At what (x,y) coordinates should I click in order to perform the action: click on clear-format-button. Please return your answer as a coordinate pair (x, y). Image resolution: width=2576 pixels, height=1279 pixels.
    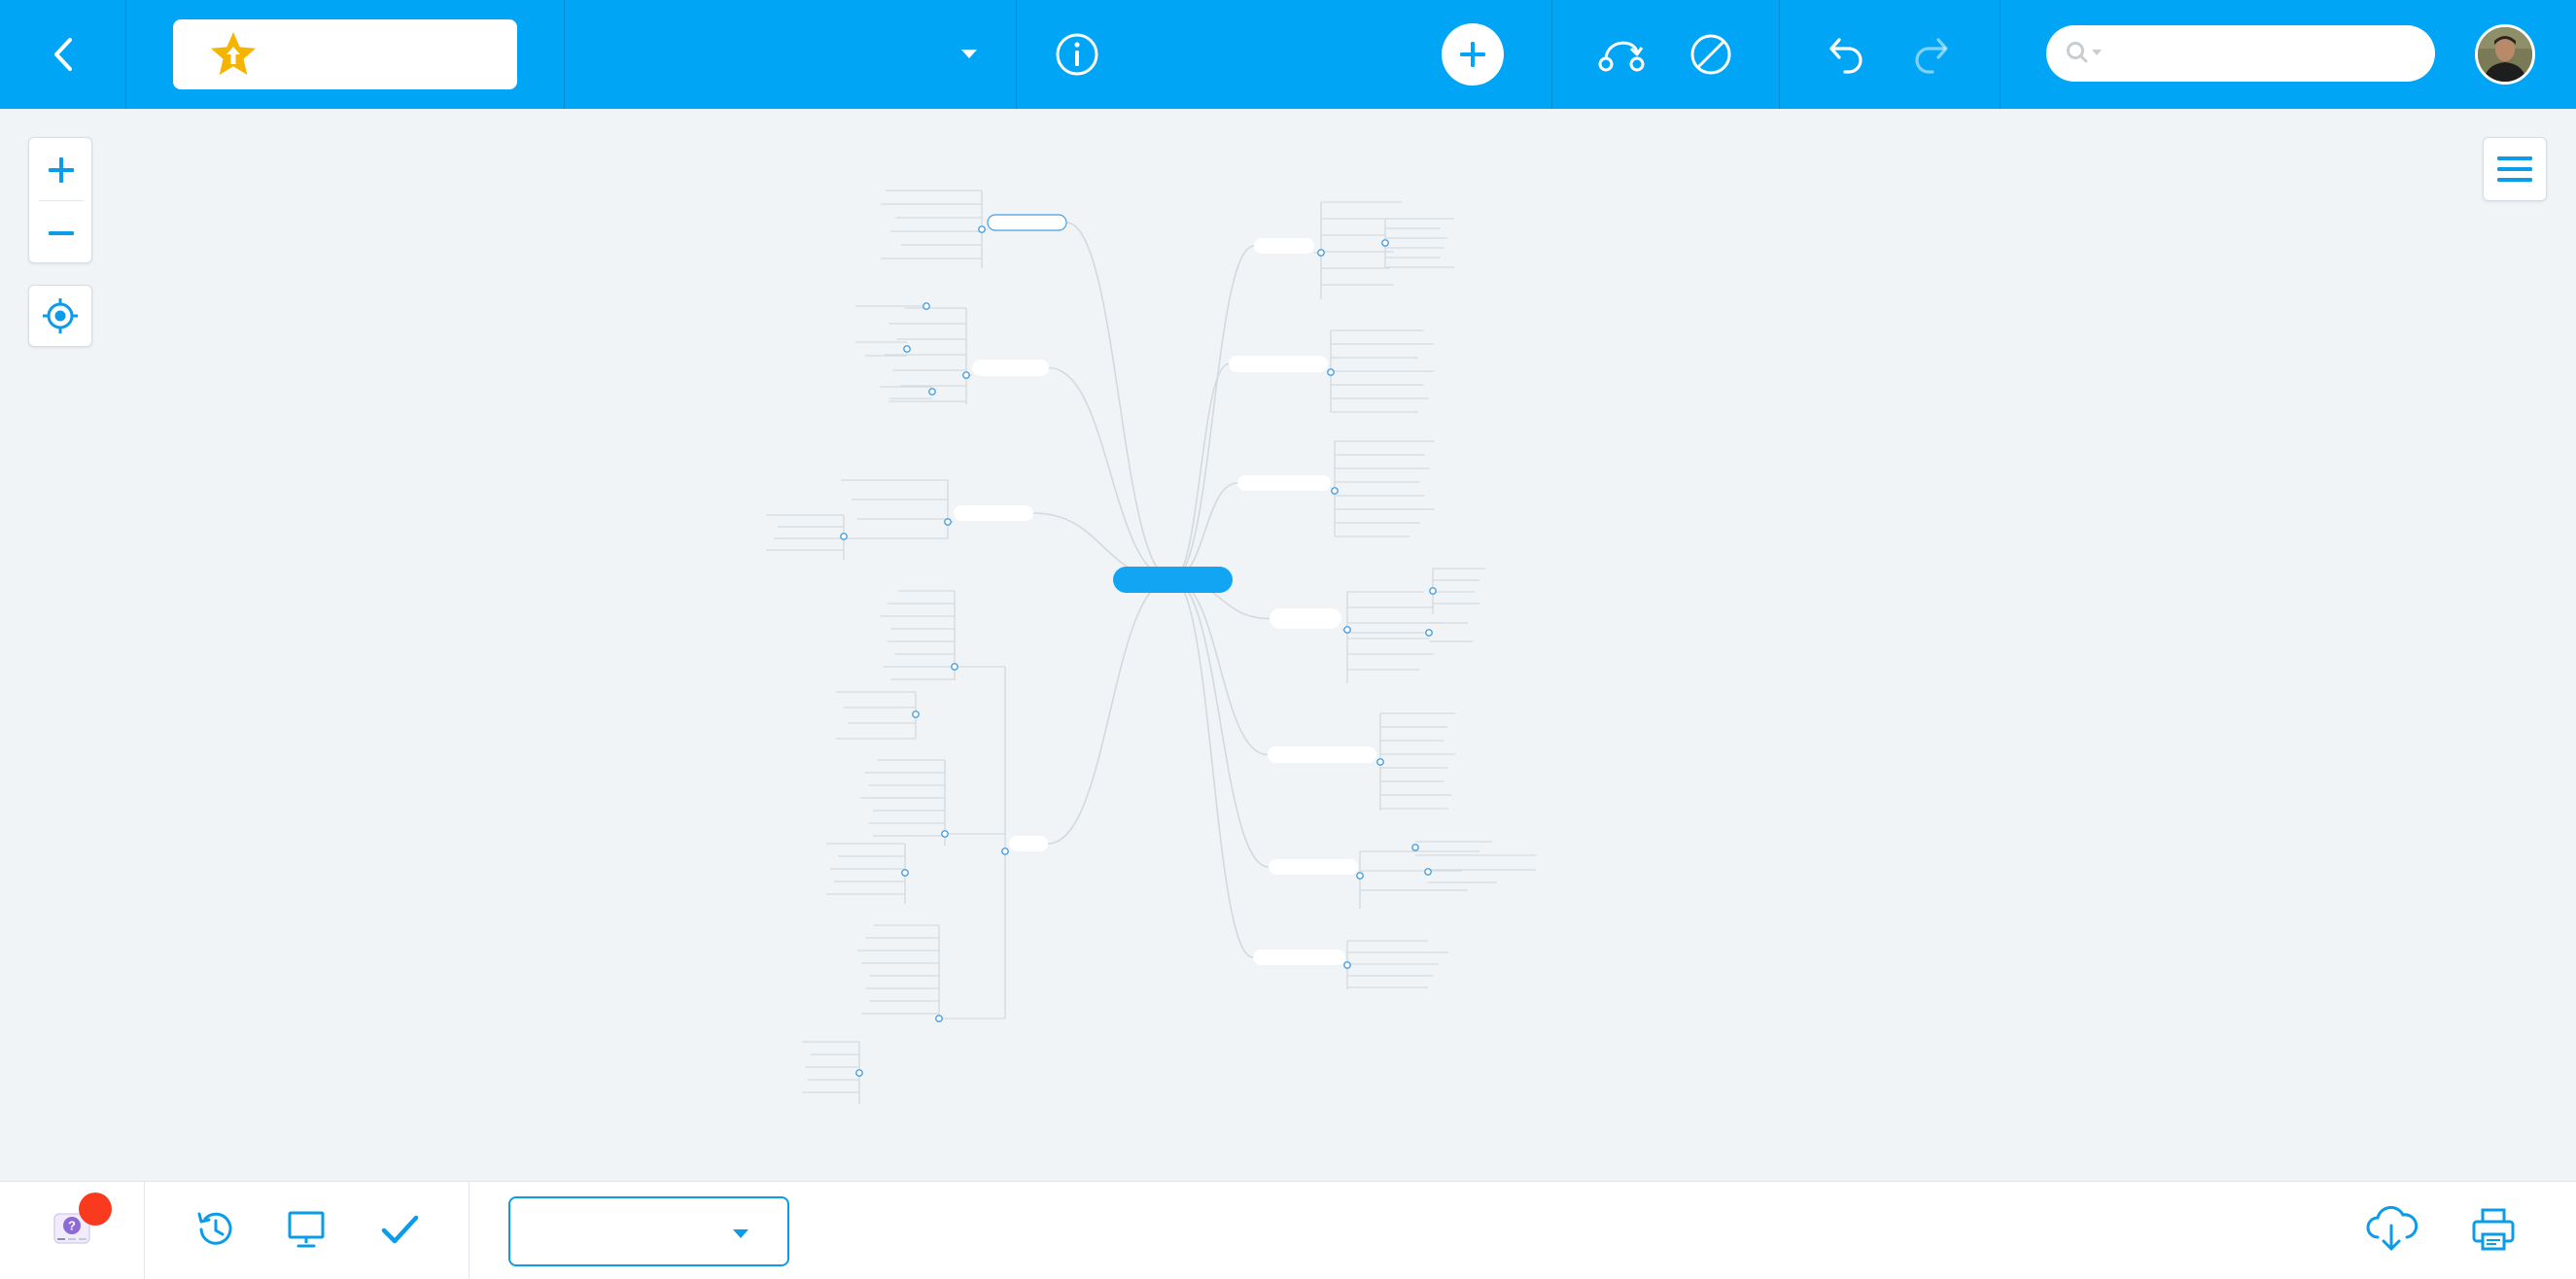
    Looking at the image, I should click on (1711, 54).